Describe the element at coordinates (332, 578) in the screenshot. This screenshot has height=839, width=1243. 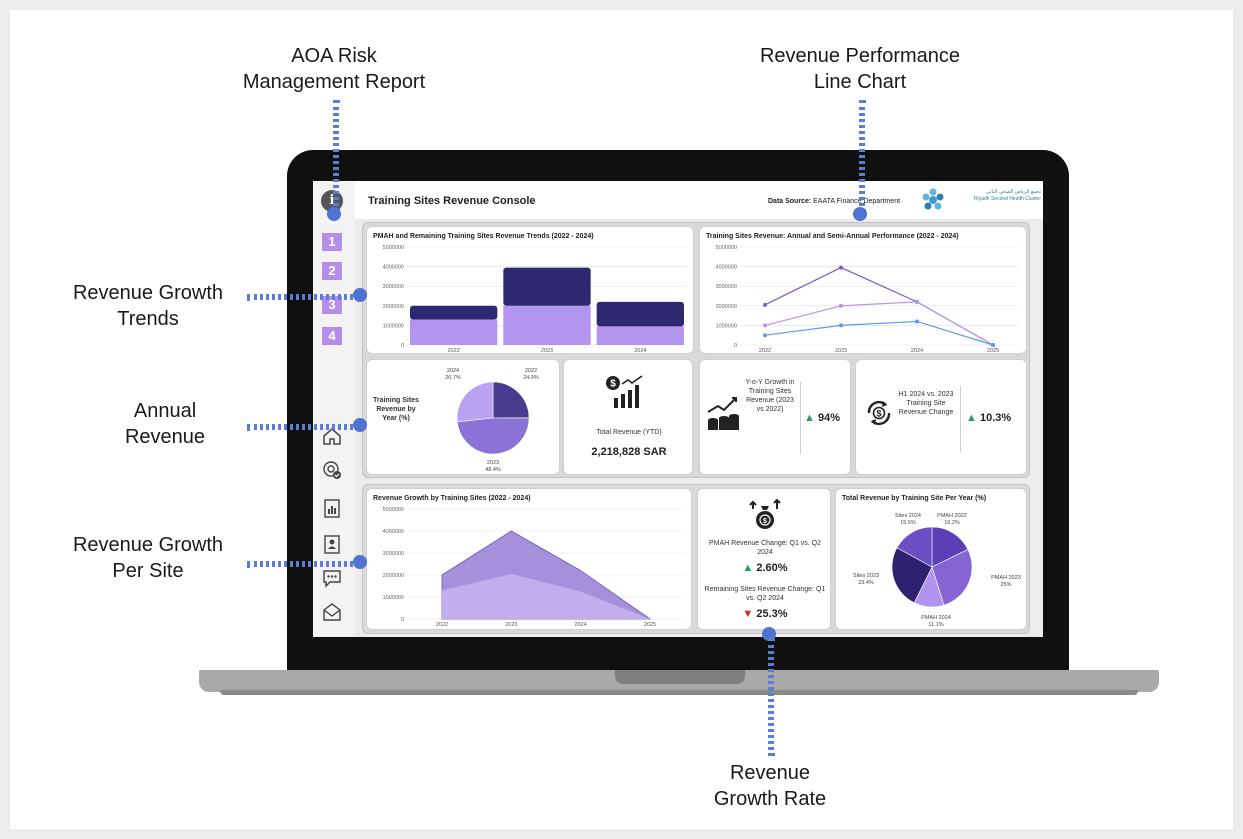
I see `chat-icon` at that location.